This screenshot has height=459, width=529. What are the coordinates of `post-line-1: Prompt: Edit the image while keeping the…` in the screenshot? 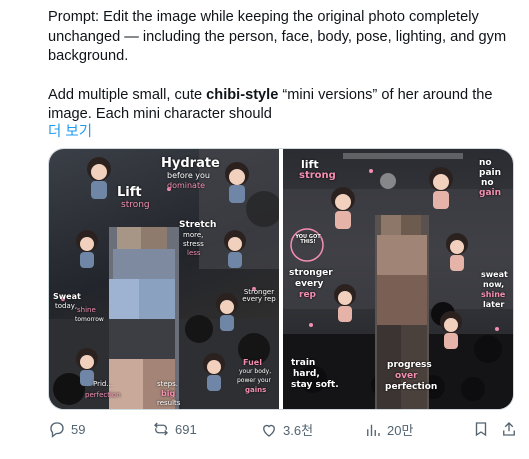 It's located at (263, 17).